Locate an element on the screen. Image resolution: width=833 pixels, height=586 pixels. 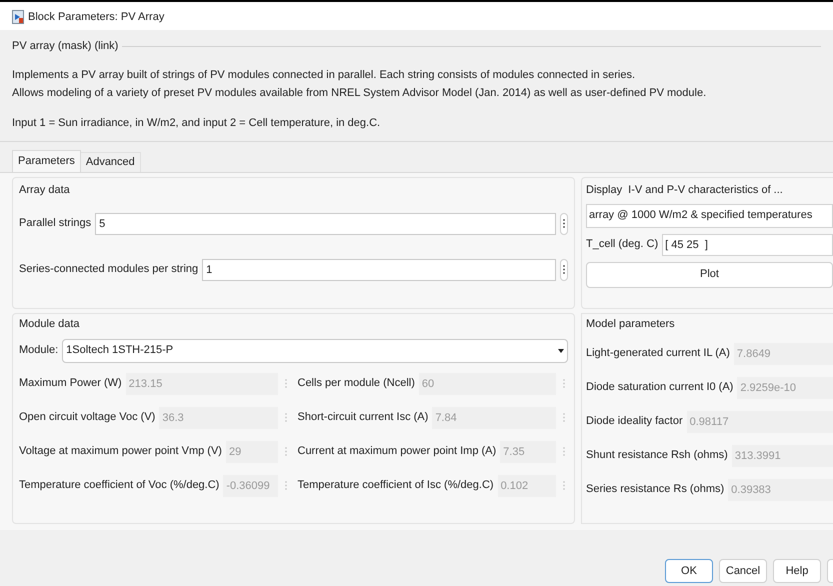
module-dropdown: 1Soltech 1STH-215-P is located at coordinates (315, 350).